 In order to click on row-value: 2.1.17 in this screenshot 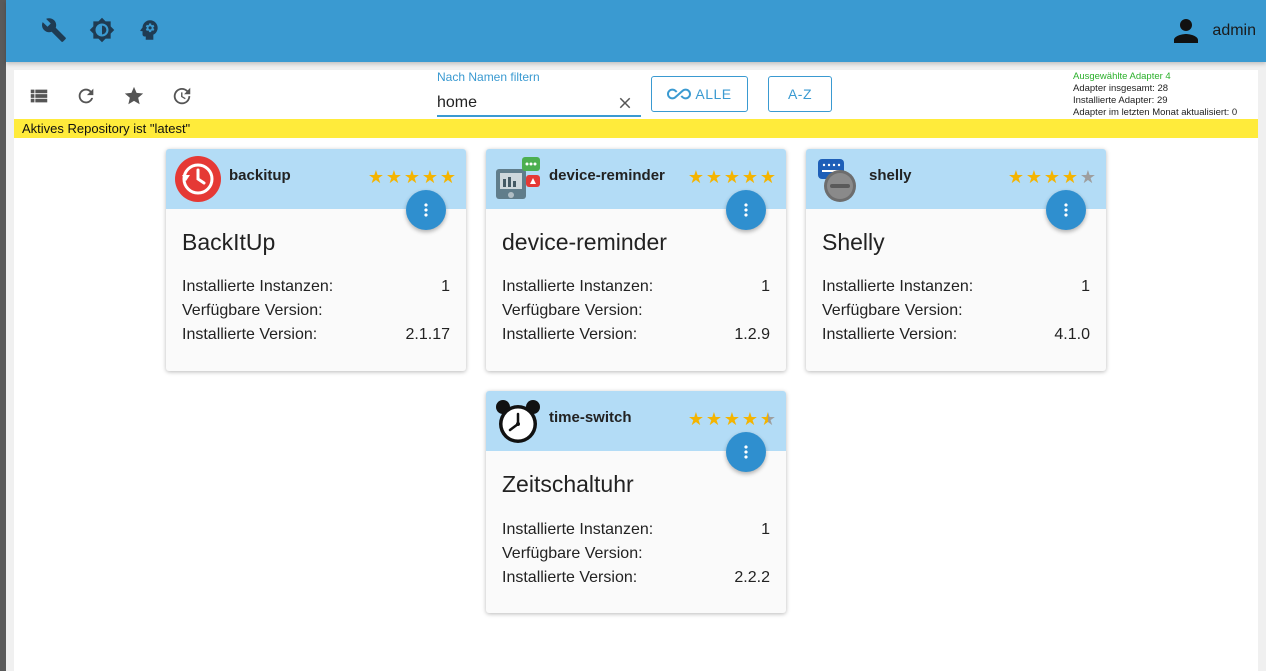, I will do `click(427, 334)`.